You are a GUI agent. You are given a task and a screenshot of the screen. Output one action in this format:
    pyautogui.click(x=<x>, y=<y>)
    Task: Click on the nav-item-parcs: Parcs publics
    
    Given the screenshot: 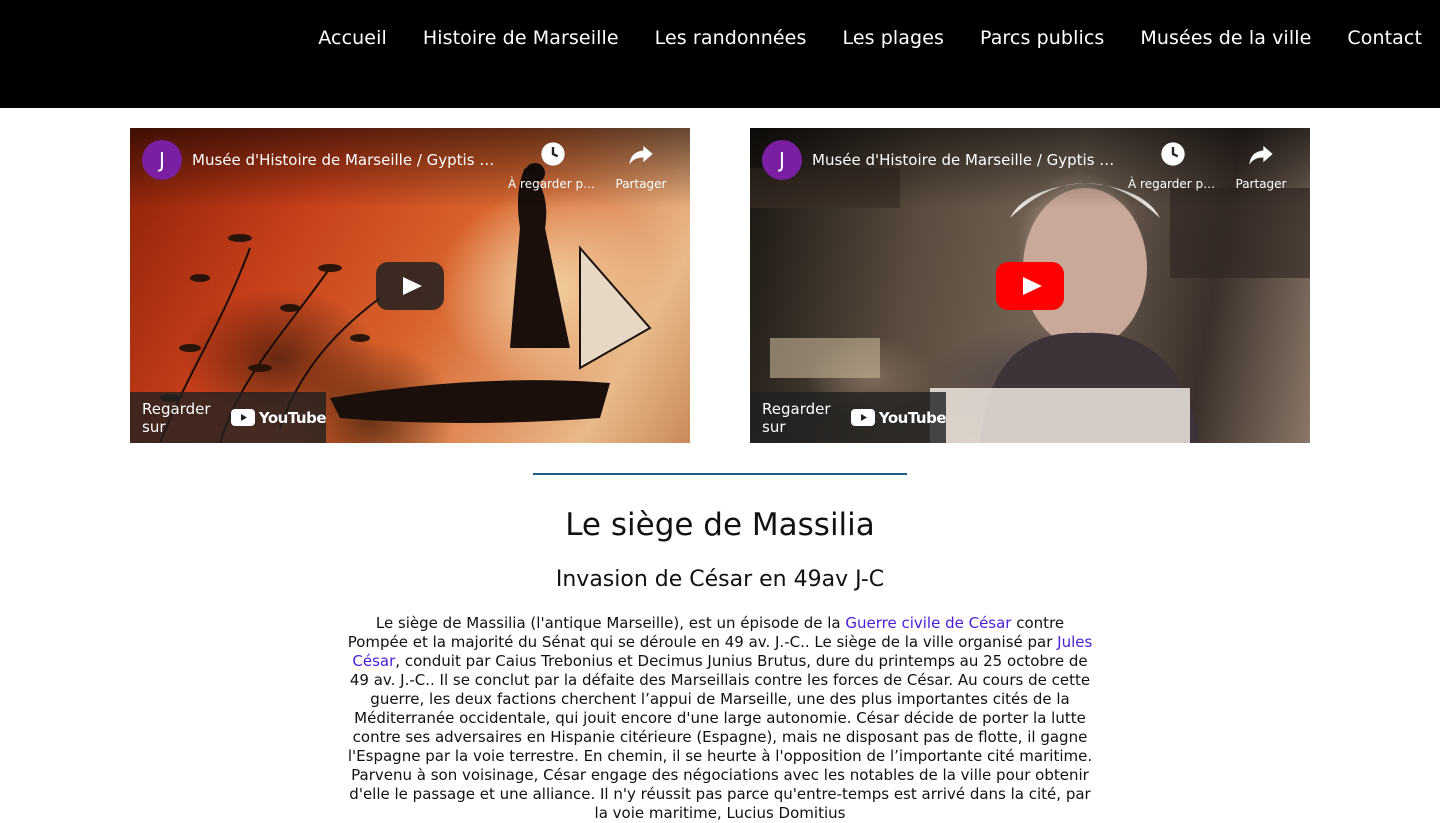 What is the action you would take?
    pyautogui.click(x=1042, y=38)
    